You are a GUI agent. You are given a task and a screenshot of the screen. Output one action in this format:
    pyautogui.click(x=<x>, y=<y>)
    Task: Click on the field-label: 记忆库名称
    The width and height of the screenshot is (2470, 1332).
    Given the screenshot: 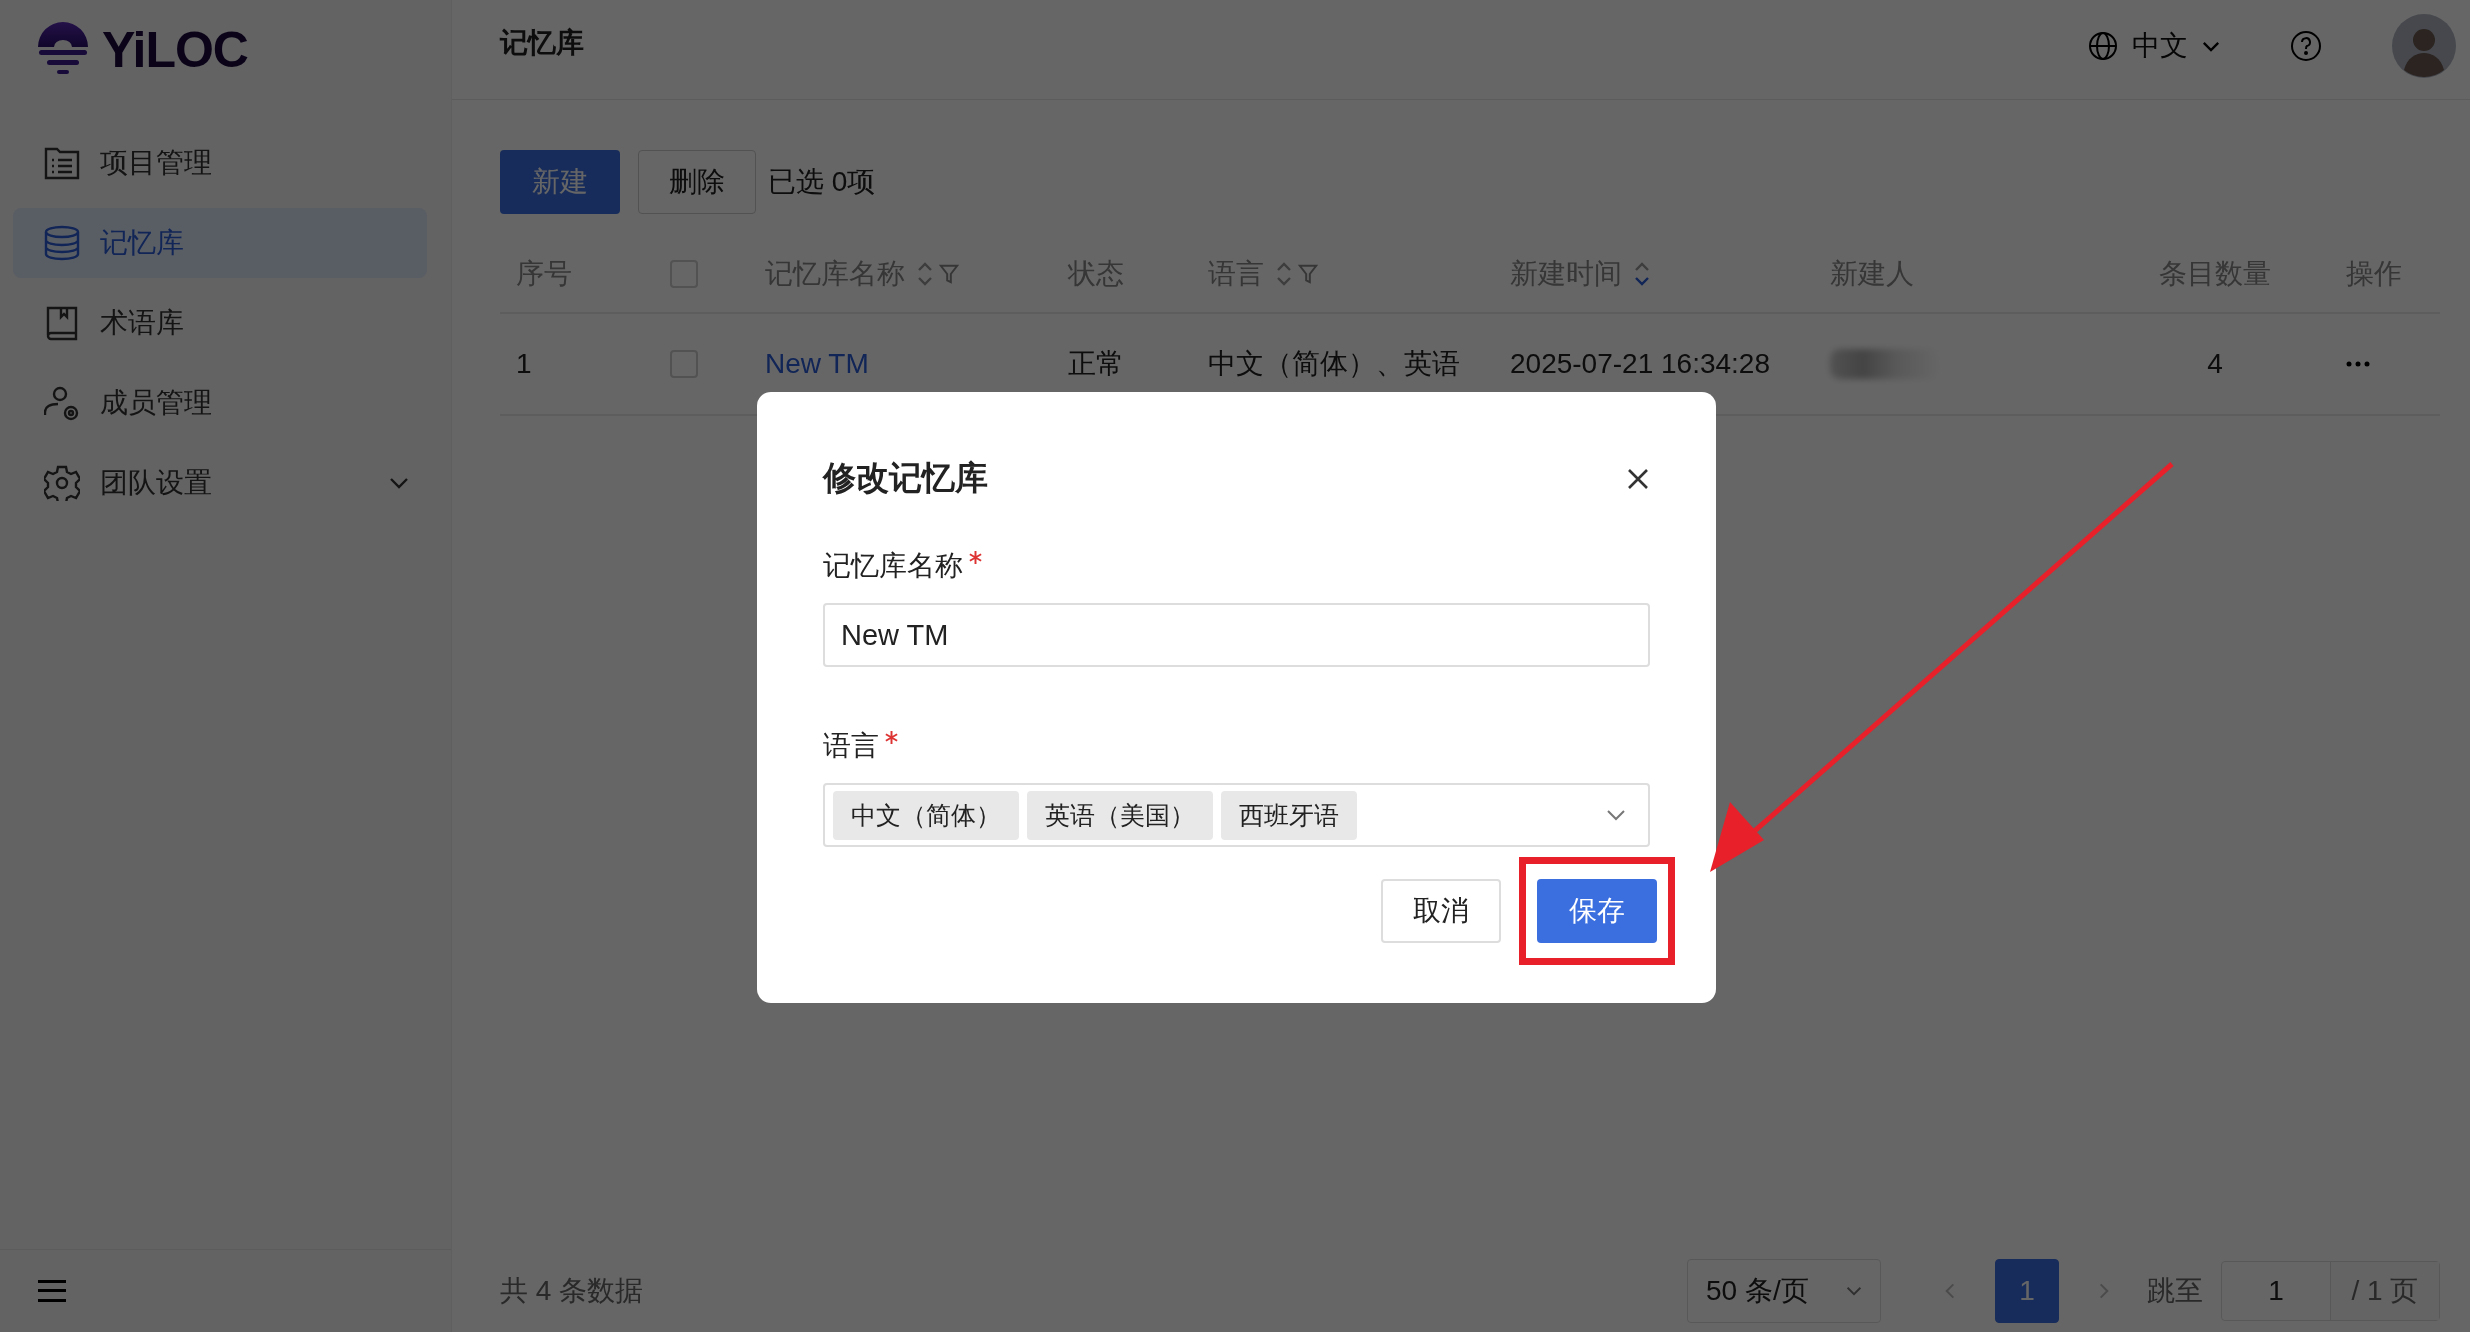 What is the action you would take?
    pyautogui.click(x=893, y=566)
    